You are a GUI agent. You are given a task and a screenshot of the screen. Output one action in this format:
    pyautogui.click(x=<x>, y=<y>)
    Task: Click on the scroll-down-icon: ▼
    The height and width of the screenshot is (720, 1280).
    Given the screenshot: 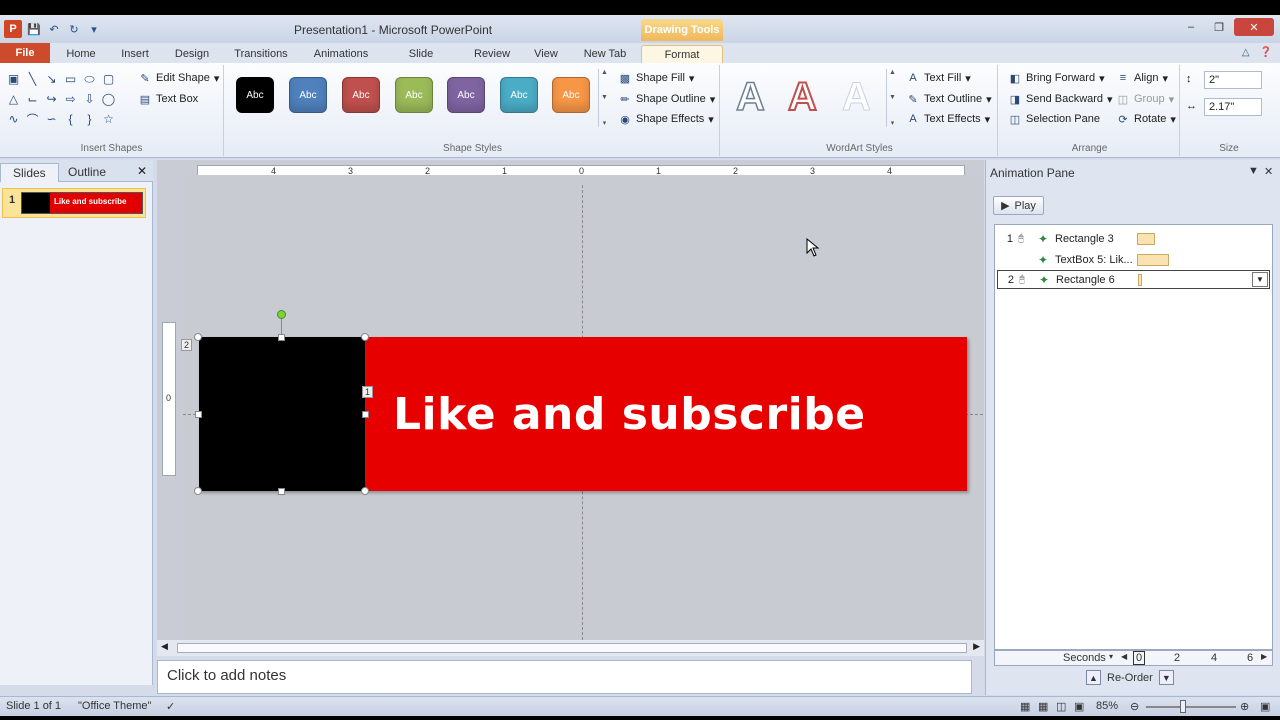 What is the action you would take?
    pyautogui.click(x=604, y=97)
    